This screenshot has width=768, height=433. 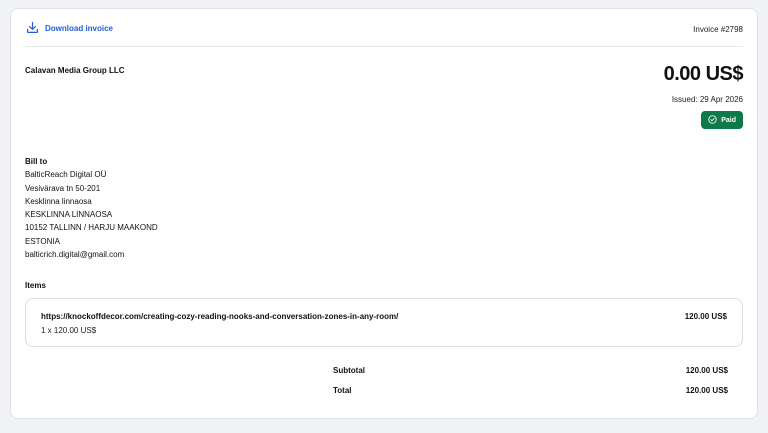 I want to click on total-row: Total 120.00 US$, so click(x=530, y=390).